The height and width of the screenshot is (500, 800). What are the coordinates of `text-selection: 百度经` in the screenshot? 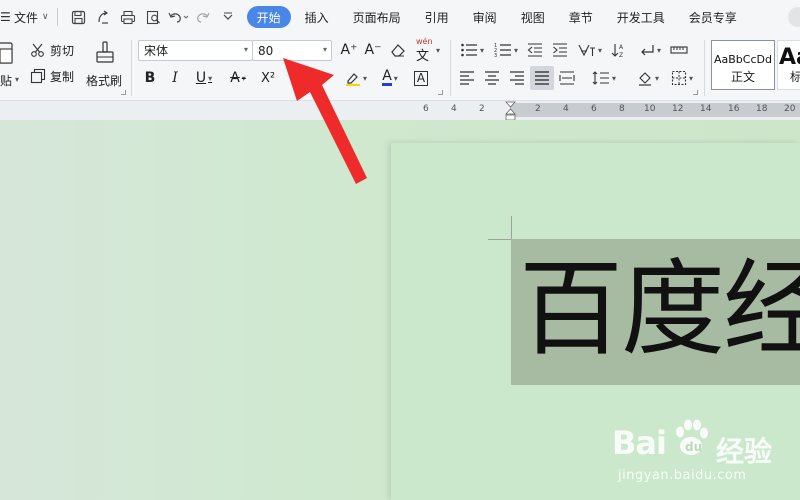 It's located at (655, 312).